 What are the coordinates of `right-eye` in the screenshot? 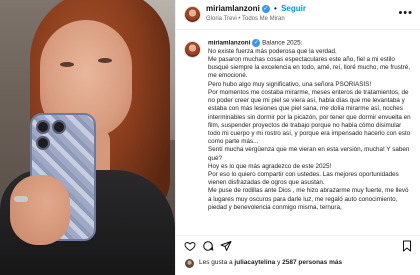 It's located at (105, 60).